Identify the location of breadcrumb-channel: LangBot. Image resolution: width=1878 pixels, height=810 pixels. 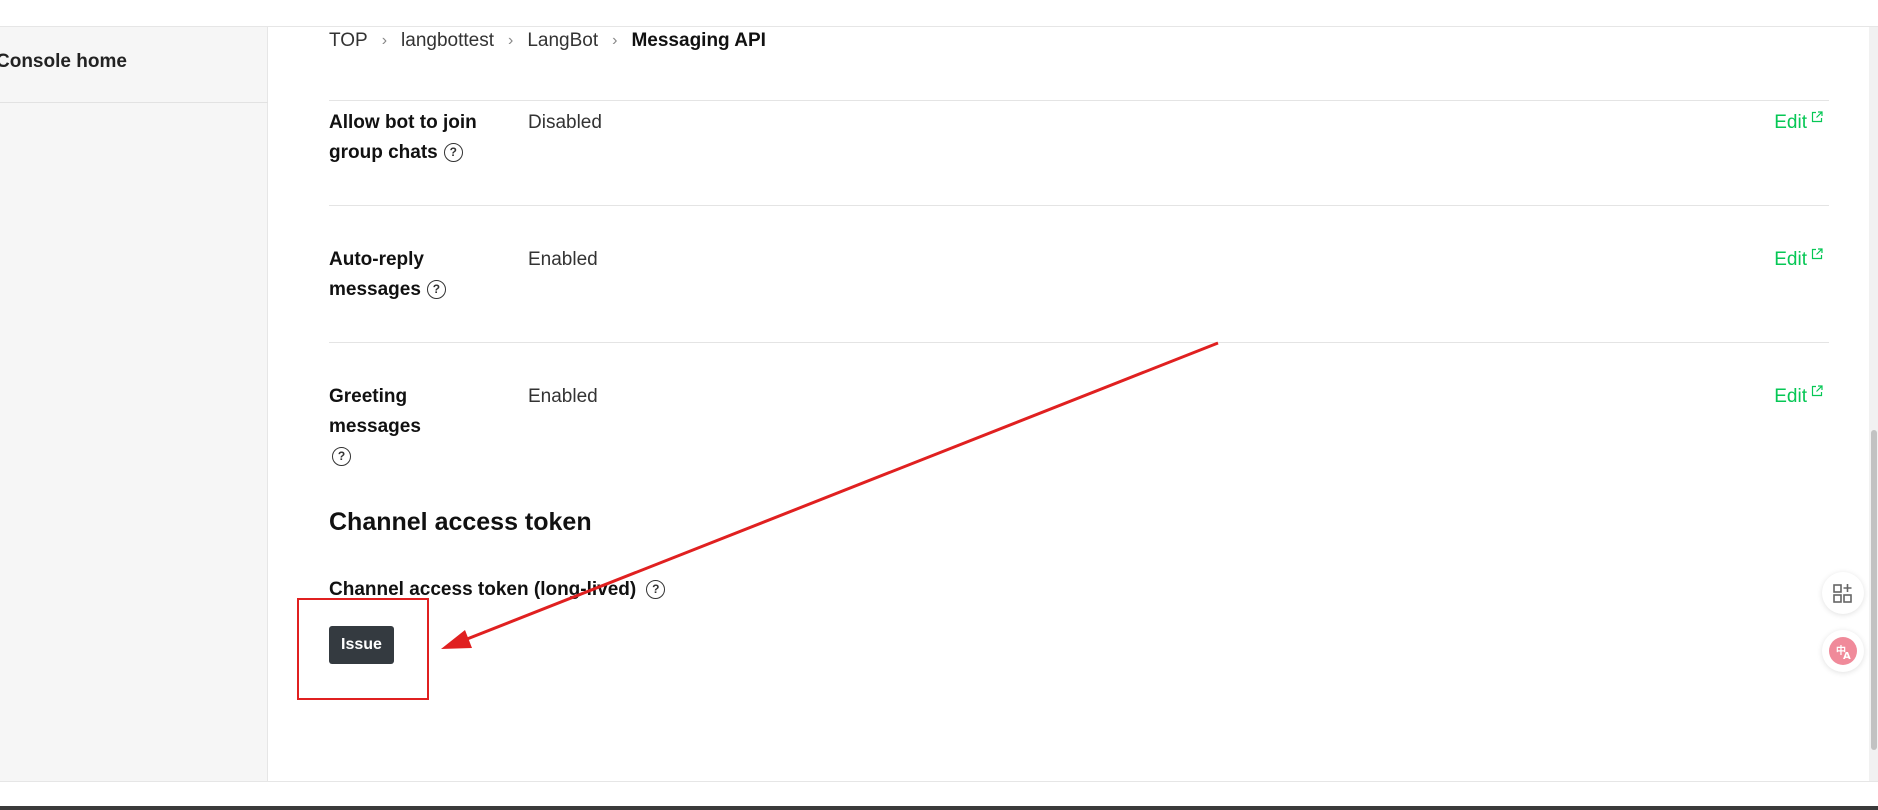
(562, 41).